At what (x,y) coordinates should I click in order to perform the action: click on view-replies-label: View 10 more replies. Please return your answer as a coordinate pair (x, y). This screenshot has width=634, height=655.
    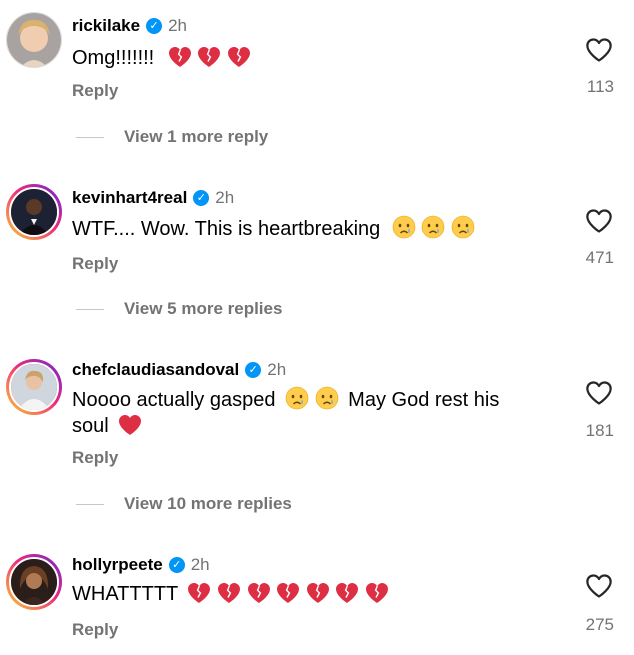
    Looking at the image, I should click on (208, 503).